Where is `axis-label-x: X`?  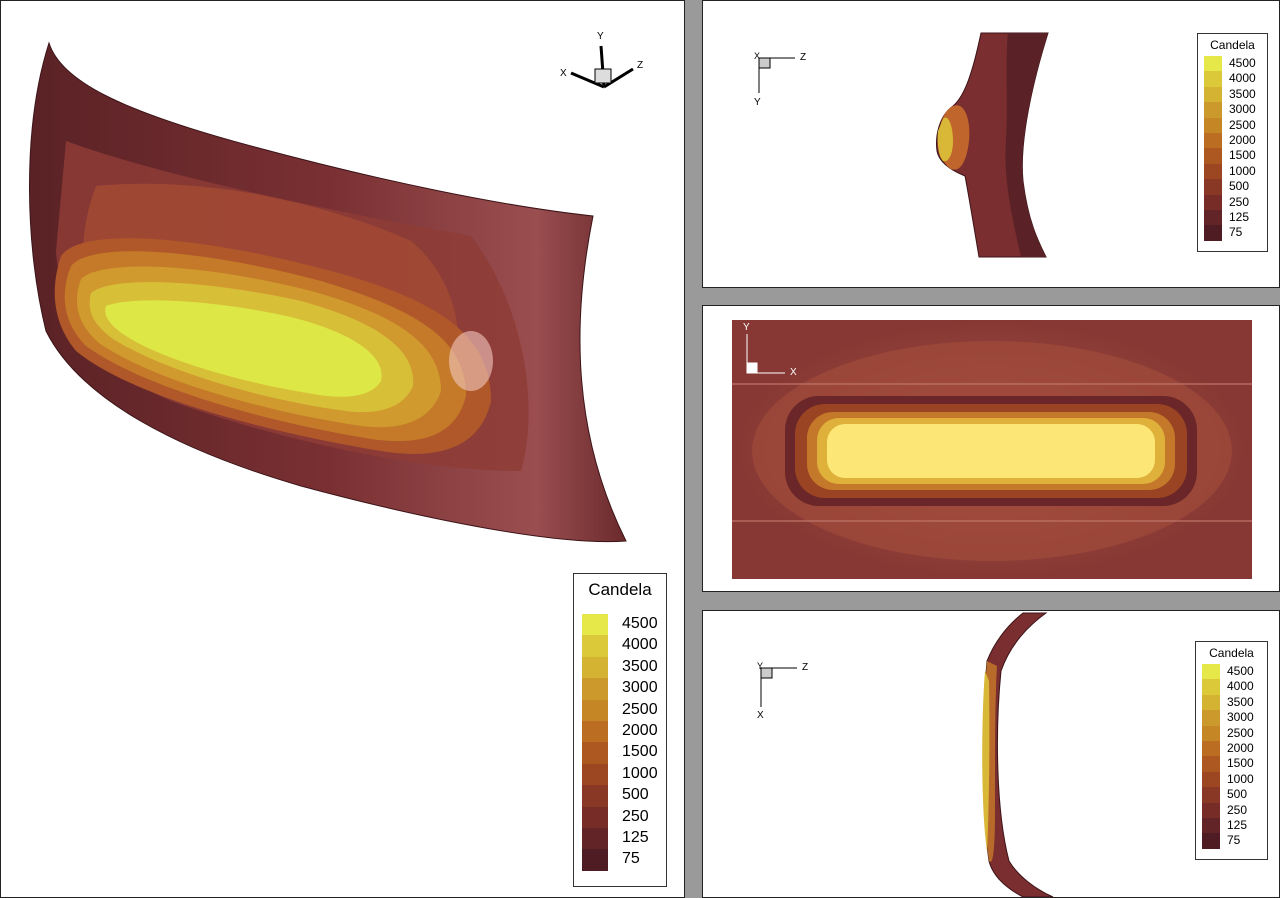 axis-label-x: X is located at coordinates (760, 715).